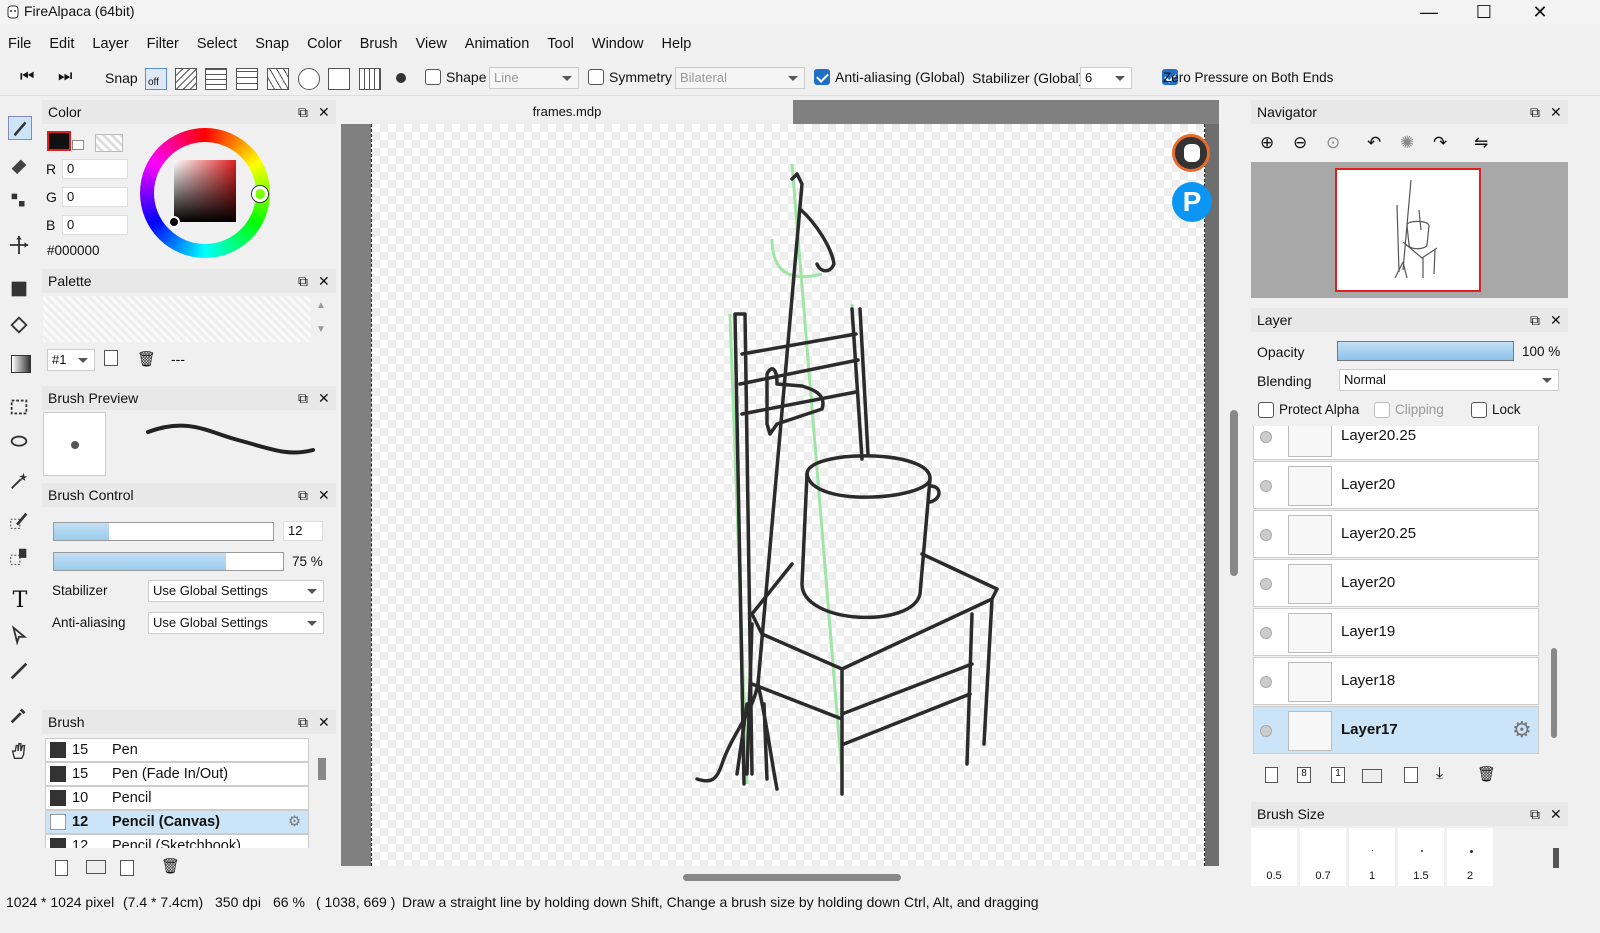  I want to click on magic-wand-tool-icon, so click(20, 482).